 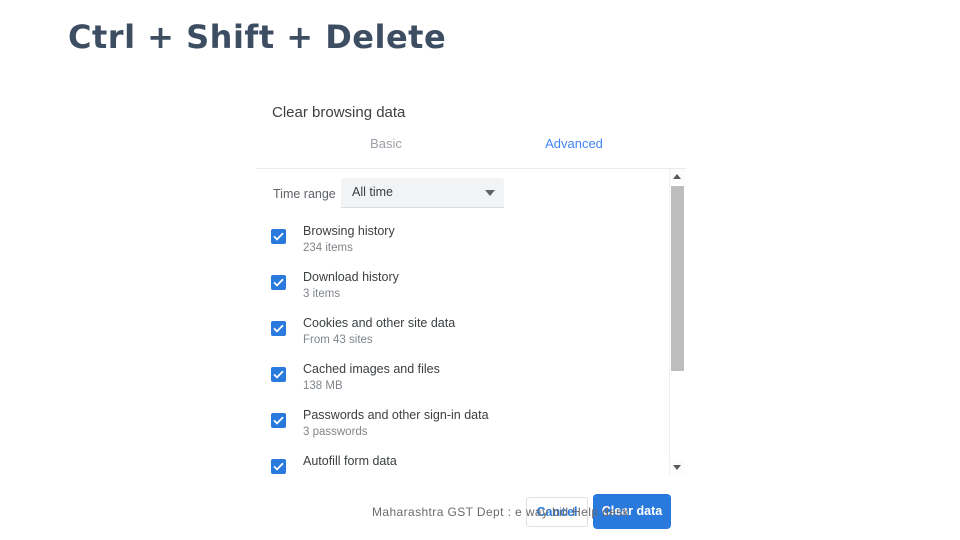 What do you see at coordinates (351, 277) in the screenshot?
I see `list-item-label: Download history` at bounding box center [351, 277].